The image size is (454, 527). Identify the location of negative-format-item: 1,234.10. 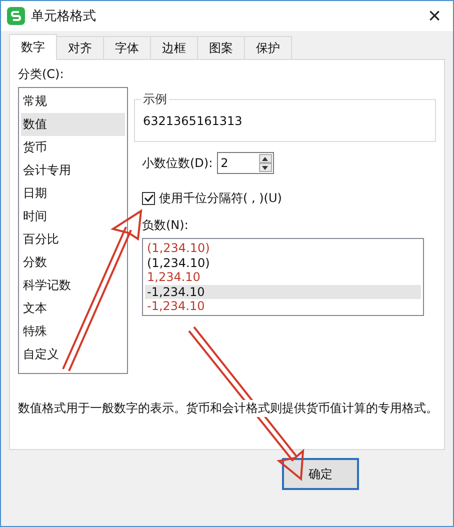
(283, 277).